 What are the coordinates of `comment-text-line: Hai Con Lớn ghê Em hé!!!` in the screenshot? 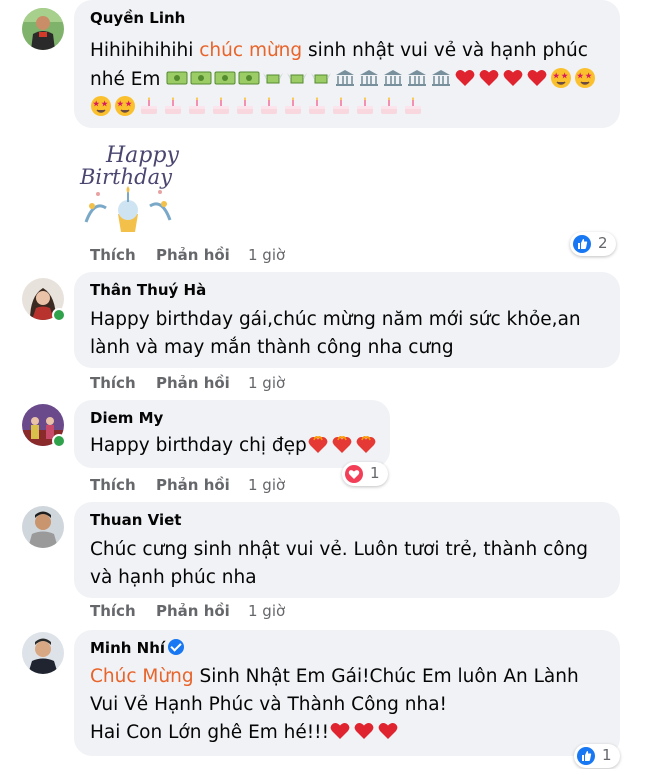 It's located at (245, 733).